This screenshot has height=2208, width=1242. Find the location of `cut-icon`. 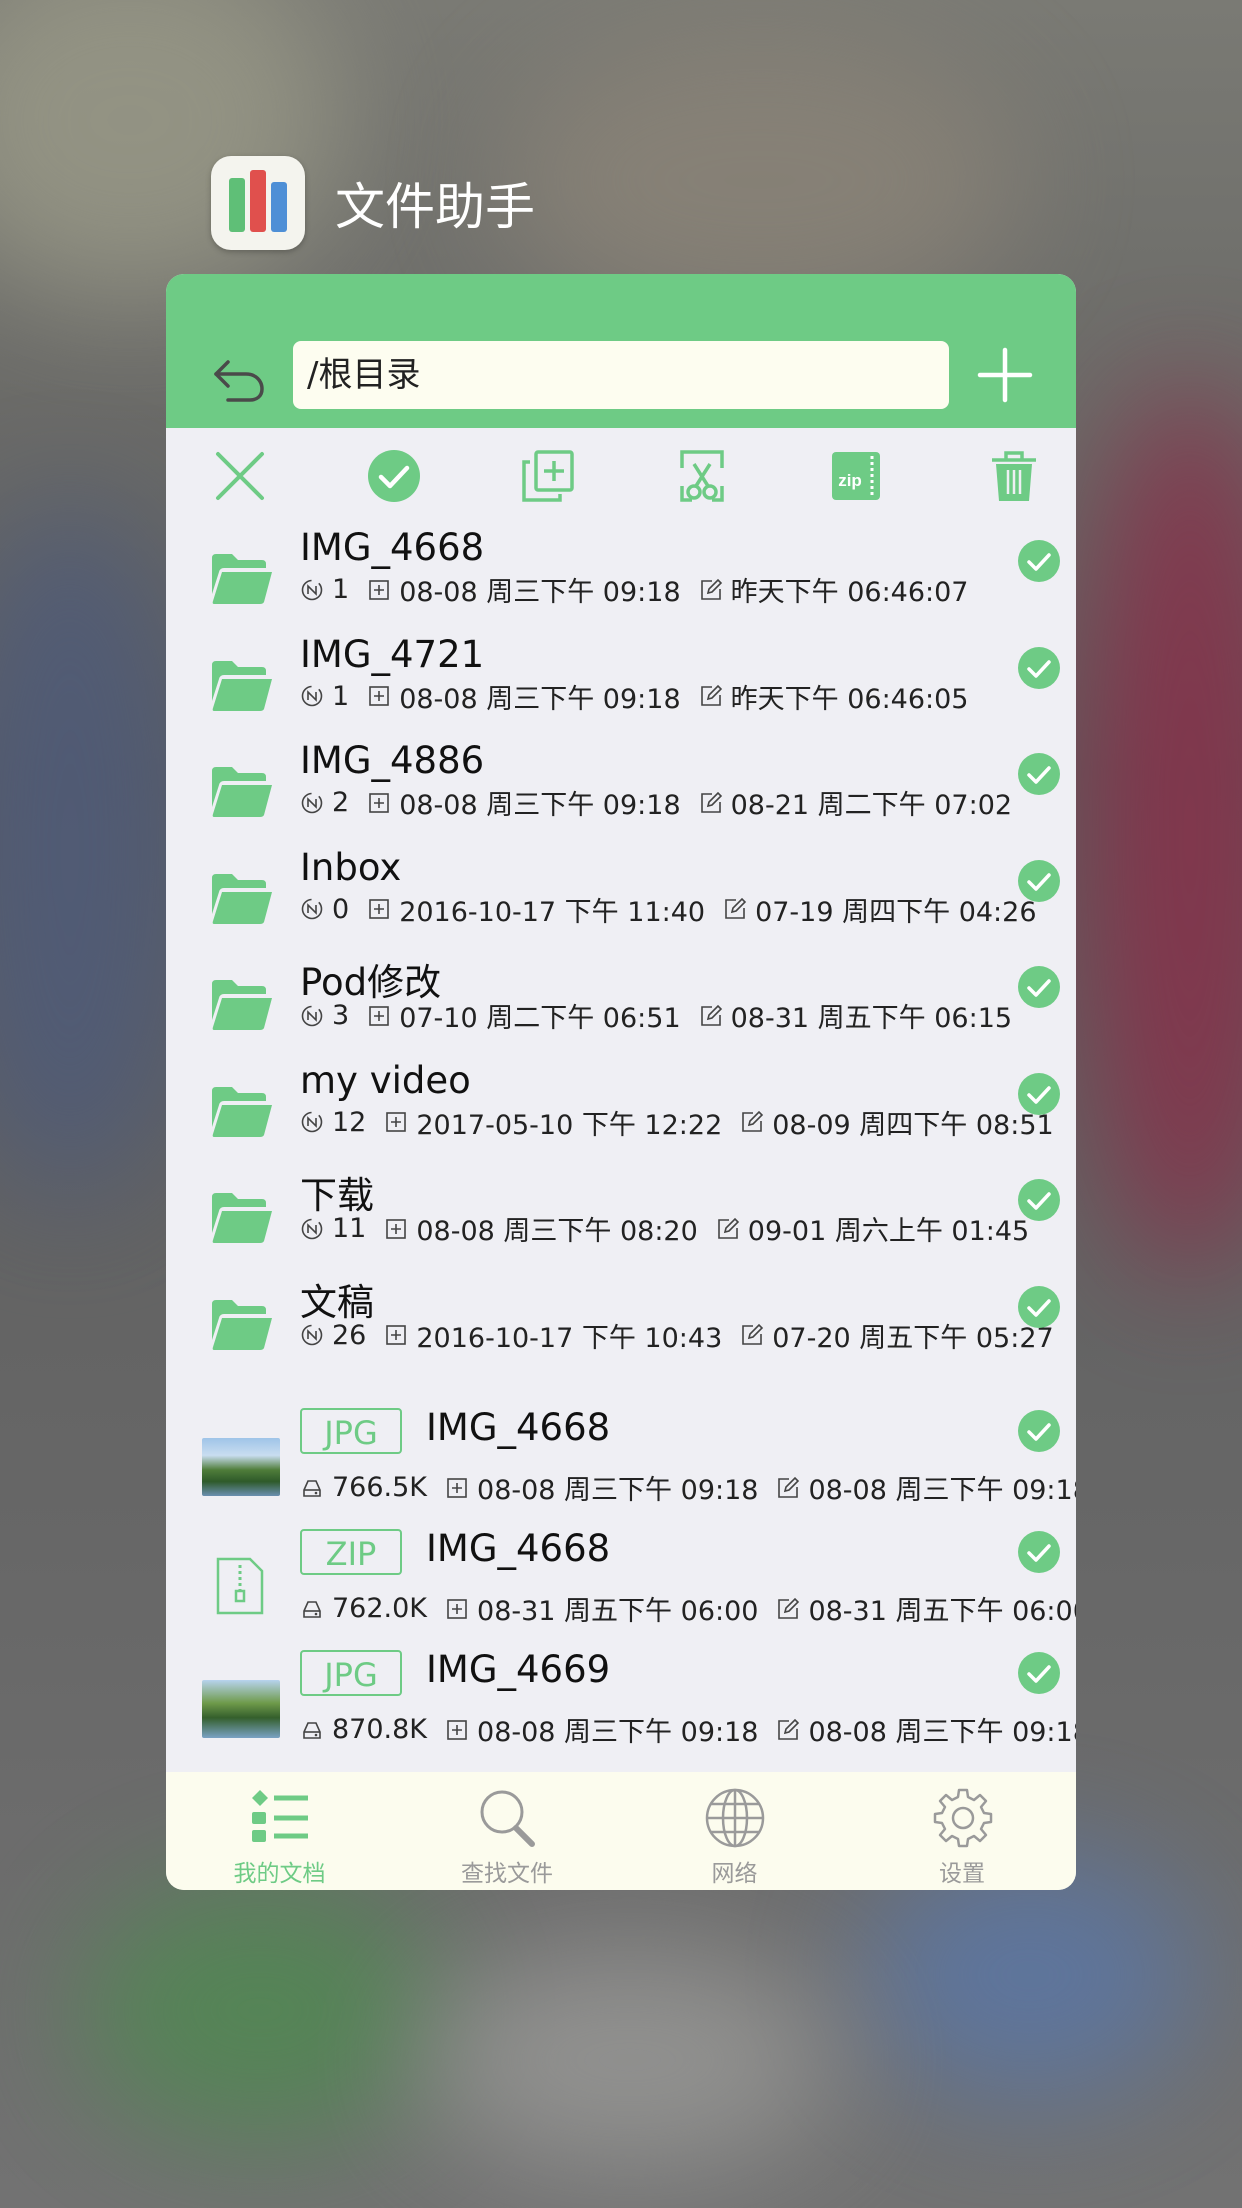

cut-icon is located at coordinates (702, 476).